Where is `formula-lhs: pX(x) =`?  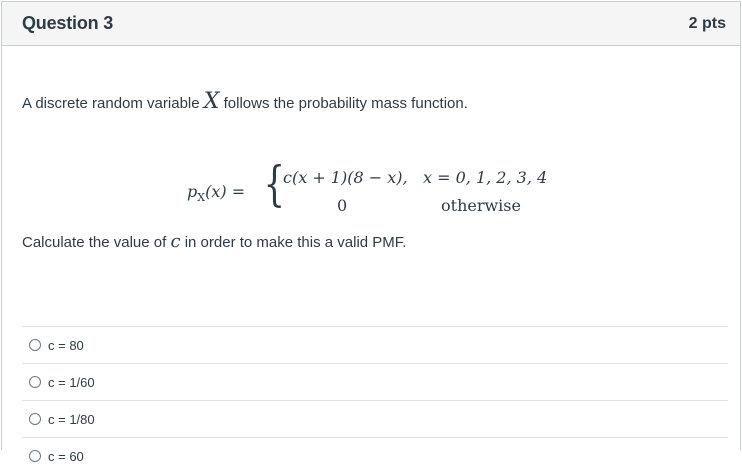 formula-lhs: pX(x) = is located at coordinates (216, 193).